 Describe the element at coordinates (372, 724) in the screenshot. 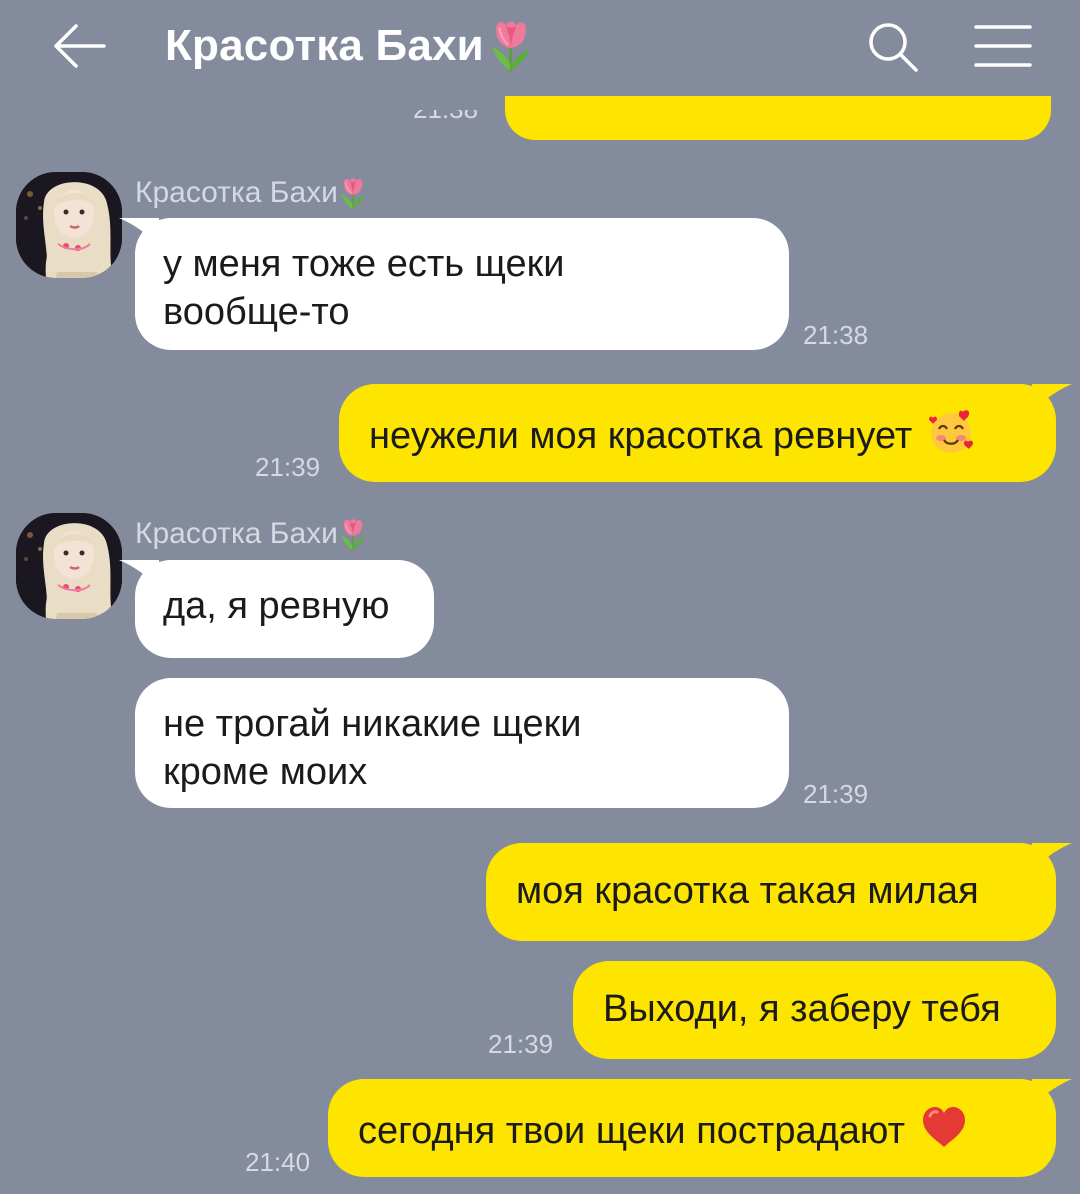

I see `message-text-line: не трогай никакие щеки` at that location.